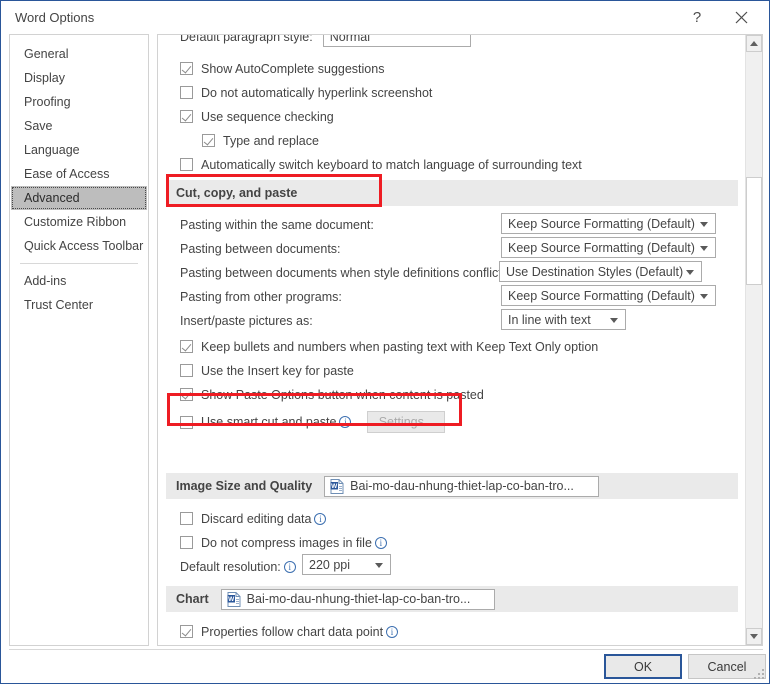  I want to click on default-paragraph-style-row: Default paragraph style: Normal, so click(452, 41).